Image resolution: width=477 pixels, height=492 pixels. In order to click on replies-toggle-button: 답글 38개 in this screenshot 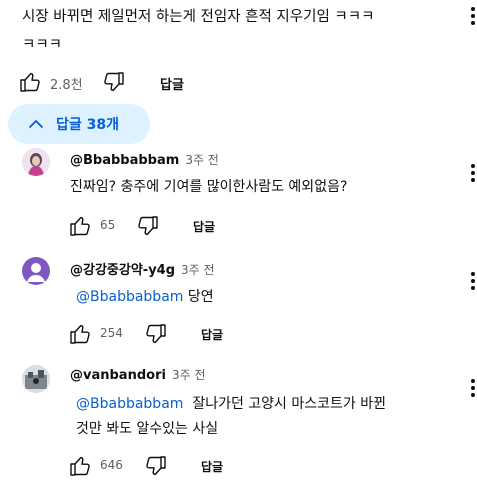, I will do `click(79, 124)`.